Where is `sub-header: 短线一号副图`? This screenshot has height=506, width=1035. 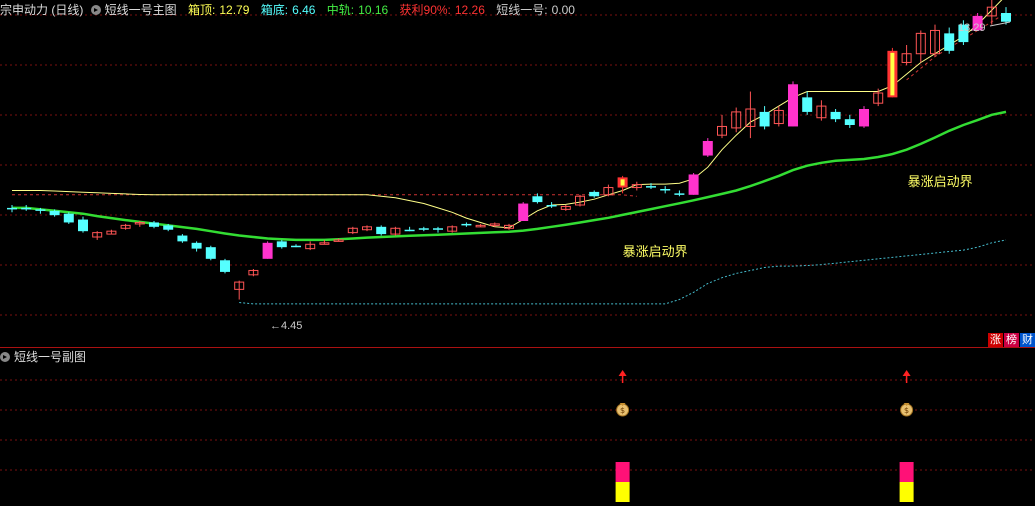
sub-header: 短线一号副图 is located at coordinates (47, 357).